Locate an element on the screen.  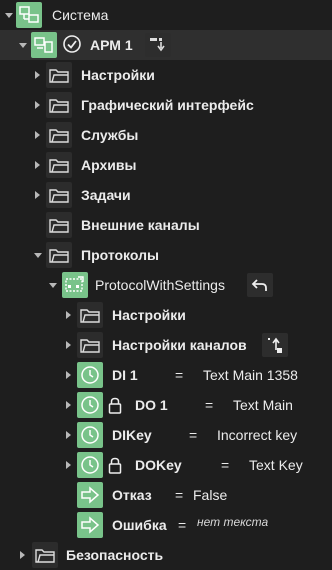
channel-action-button is located at coordinates (275, 345).